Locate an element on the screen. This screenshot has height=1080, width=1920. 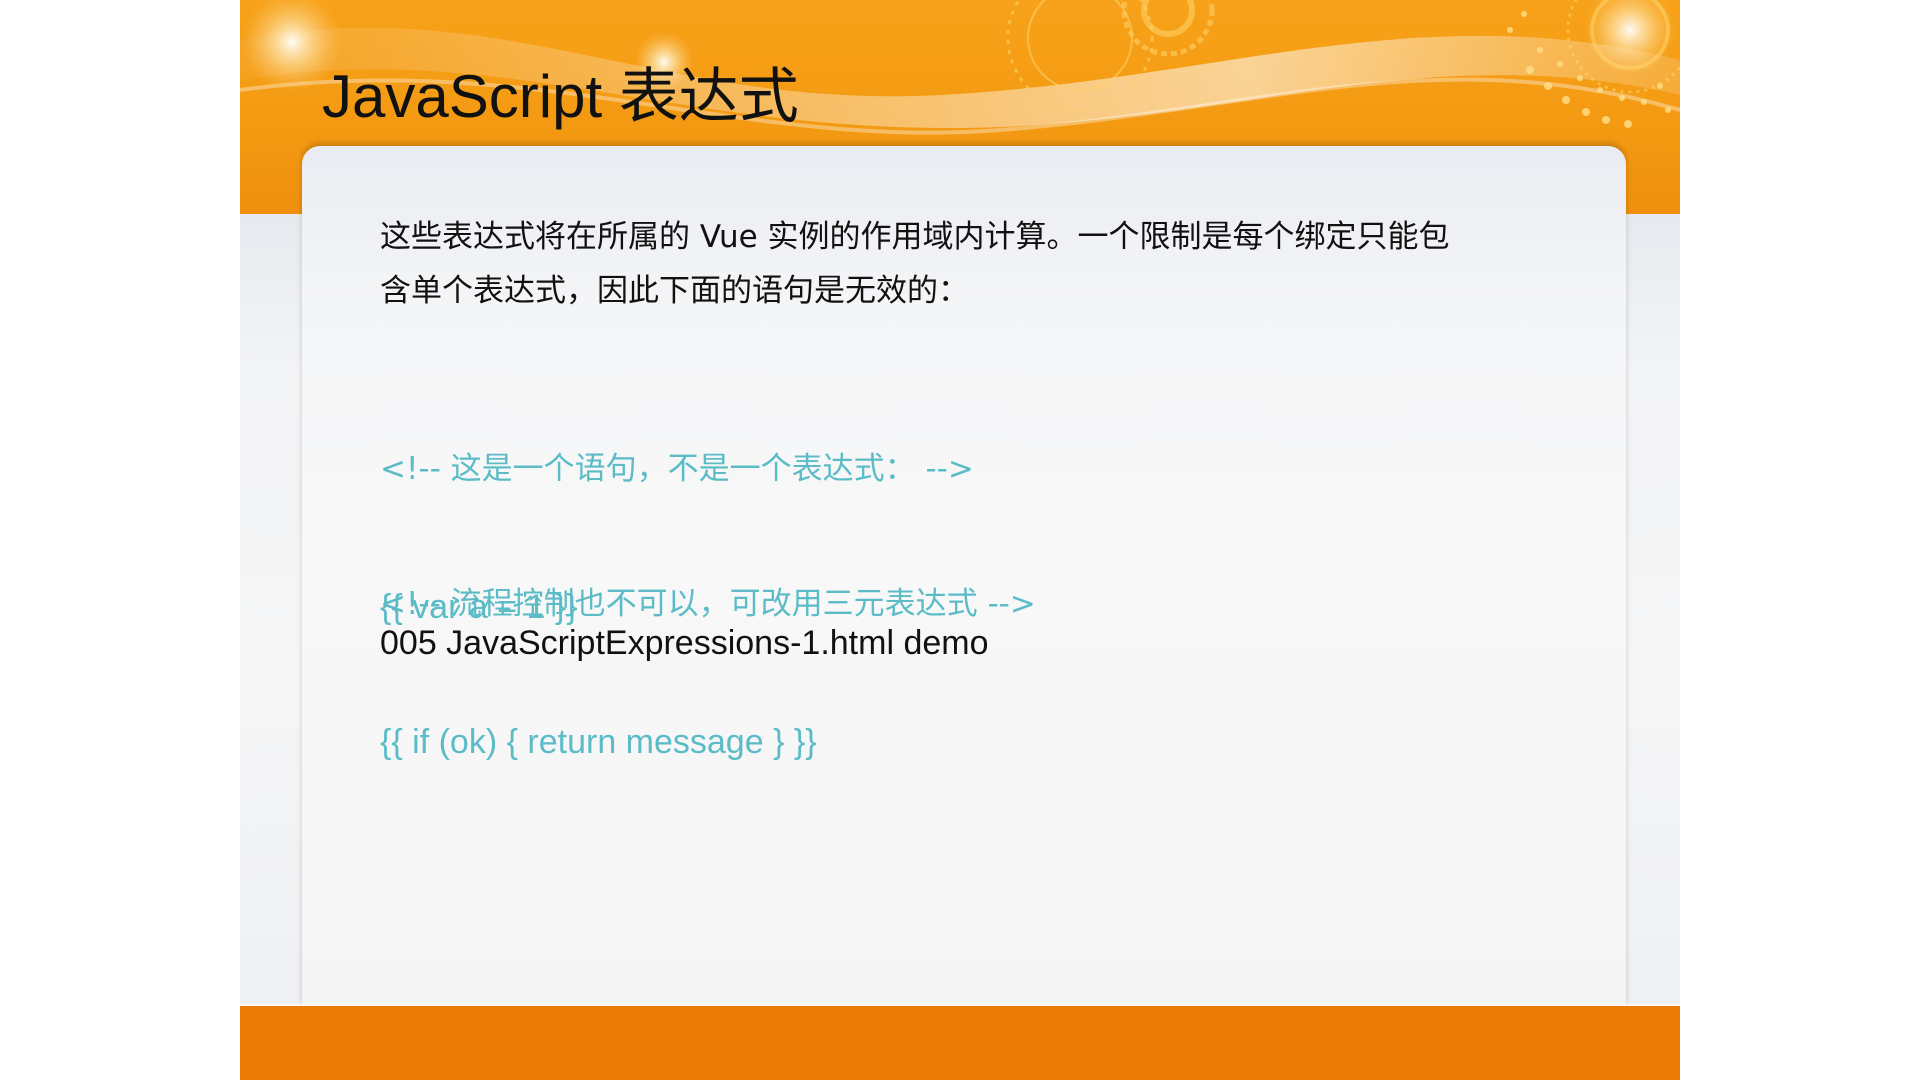
slide-title: JavaScript 表达式 is located at coordinates (560, 96).